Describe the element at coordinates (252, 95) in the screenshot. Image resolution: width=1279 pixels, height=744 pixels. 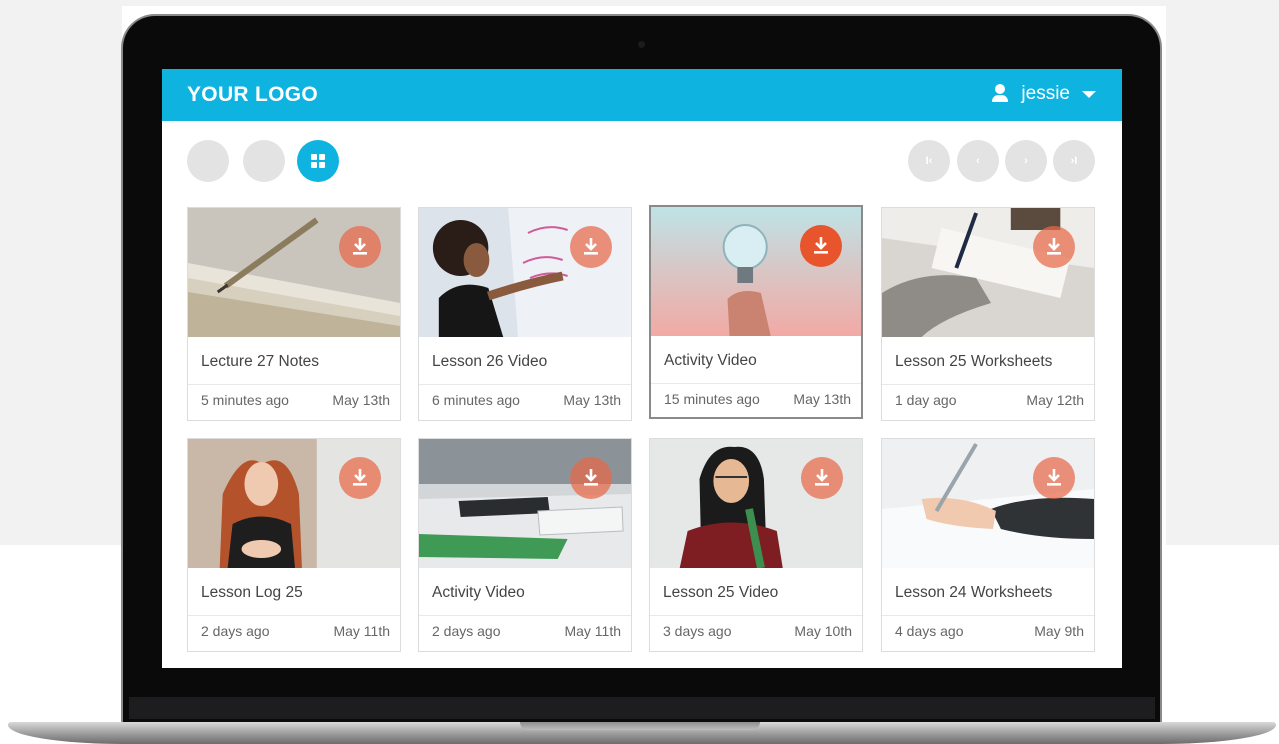
I see `logo: YOUR LOGO` at that location.